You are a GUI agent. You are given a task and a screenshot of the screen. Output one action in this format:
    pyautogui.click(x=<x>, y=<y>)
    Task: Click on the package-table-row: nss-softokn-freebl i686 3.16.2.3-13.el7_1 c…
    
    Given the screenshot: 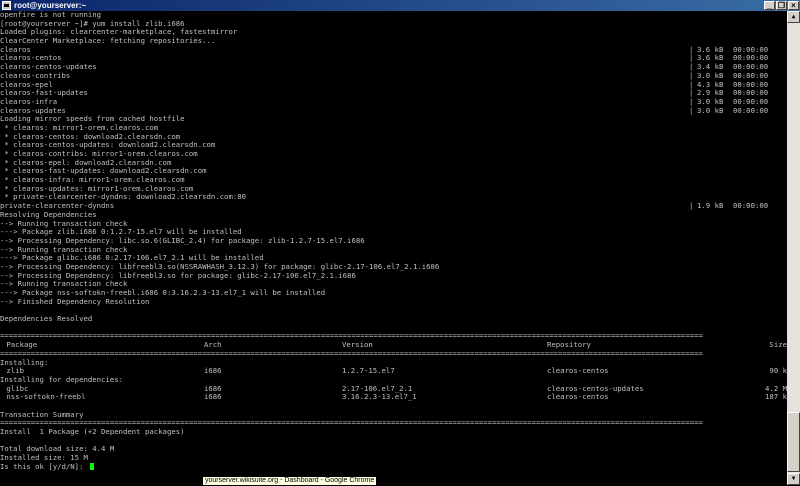 What is the action you would take?
    pyautogui.click(x=393, y=397)
    